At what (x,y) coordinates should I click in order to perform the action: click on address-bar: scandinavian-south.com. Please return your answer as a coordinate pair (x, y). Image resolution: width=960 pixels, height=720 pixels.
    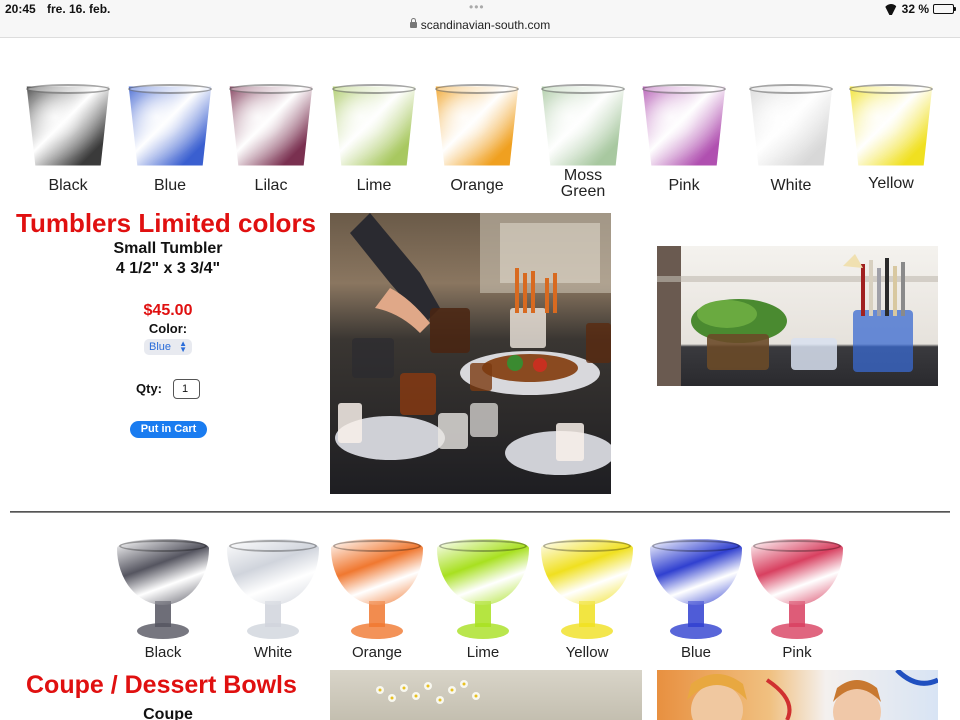
    Looking at the image, I should click on (480, 25).